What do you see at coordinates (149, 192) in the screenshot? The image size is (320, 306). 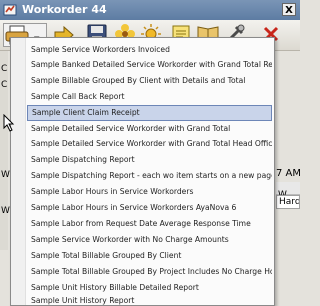 I see `menu-item: Sample Labor Hours in Service Workorders` at bounding box center [149, 192].